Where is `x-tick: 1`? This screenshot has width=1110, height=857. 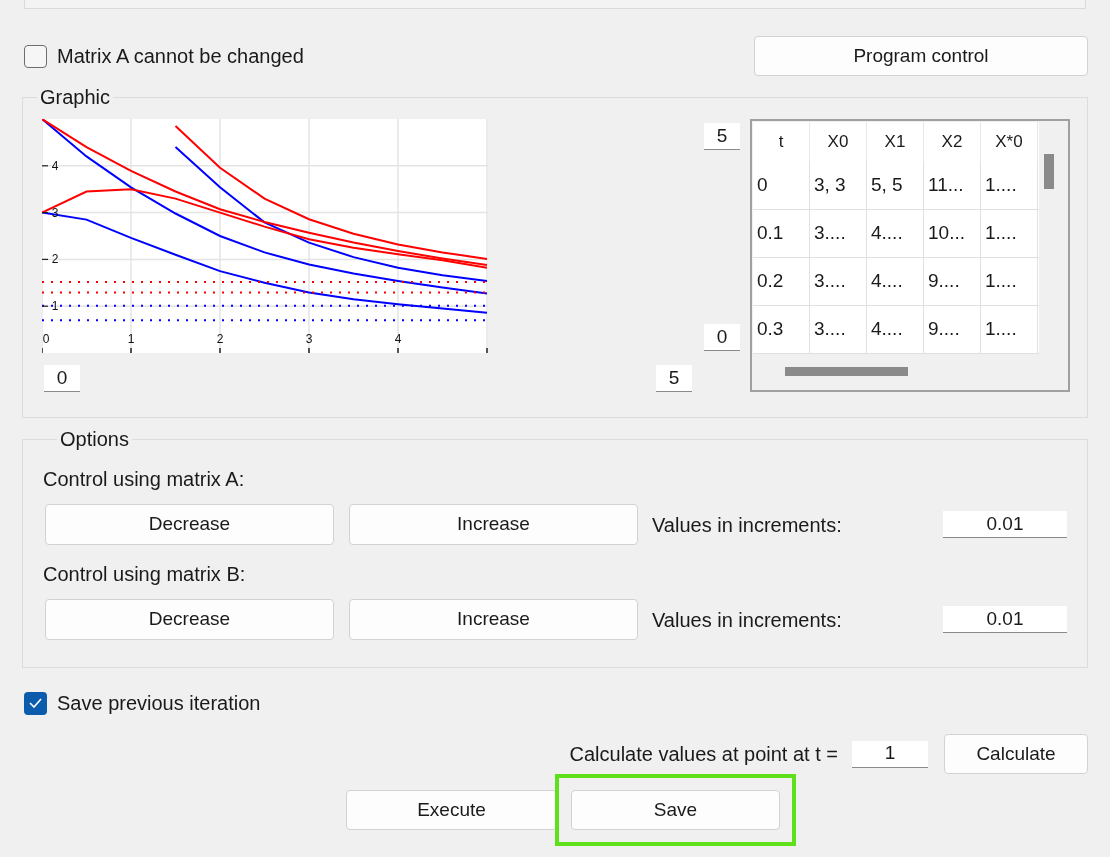
x-tick: 1 is located at coordinates (131, 342).